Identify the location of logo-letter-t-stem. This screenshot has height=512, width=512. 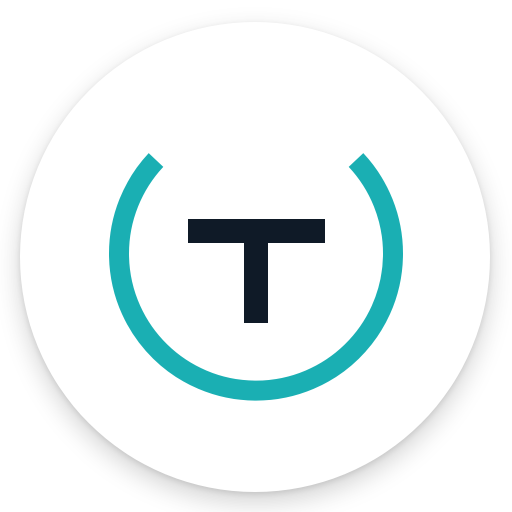
(256, 271).